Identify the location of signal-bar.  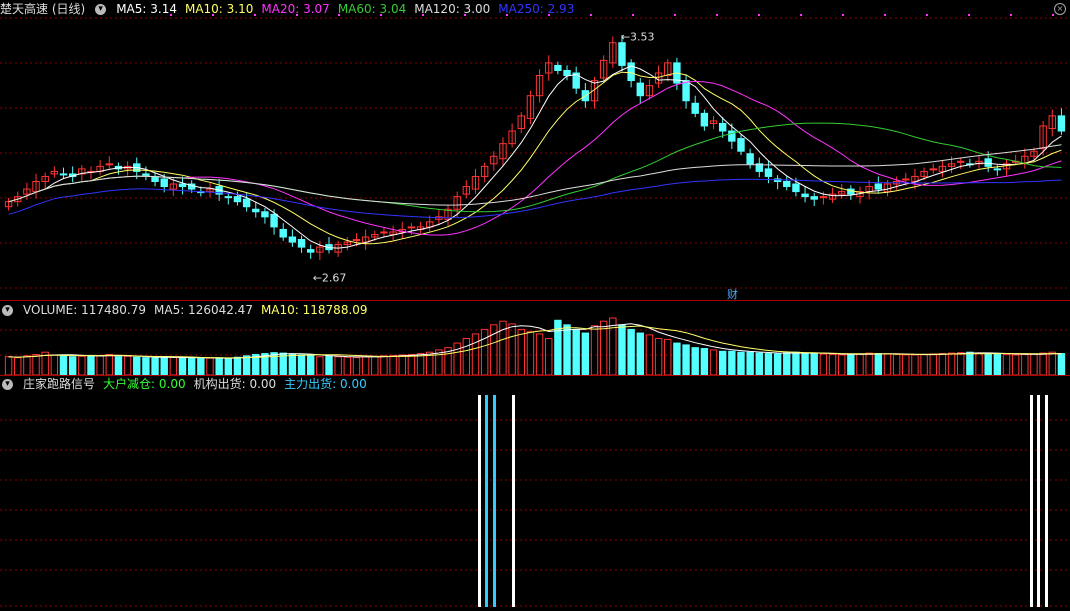
(1046, 501).